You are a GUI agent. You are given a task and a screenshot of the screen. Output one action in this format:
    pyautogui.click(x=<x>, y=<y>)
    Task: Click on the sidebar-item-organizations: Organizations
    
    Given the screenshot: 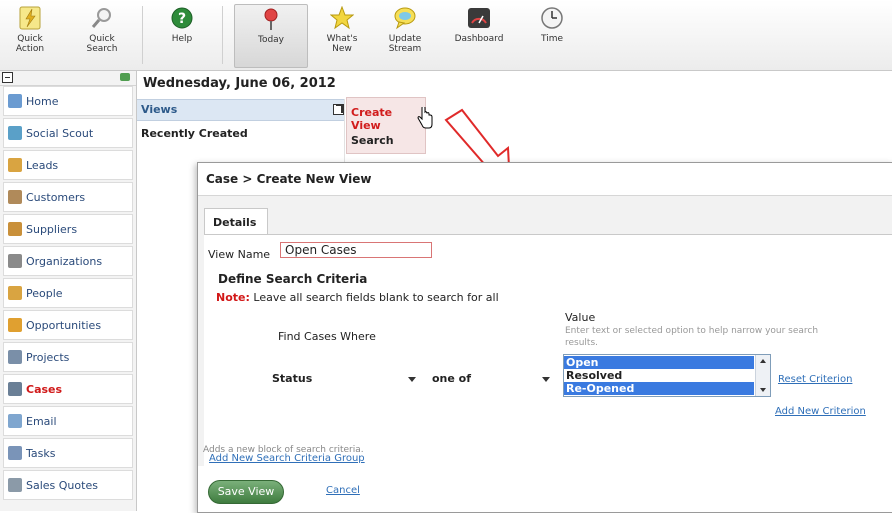 What is the action you would take?
    pyautogui.click(x=68, y=261)
    